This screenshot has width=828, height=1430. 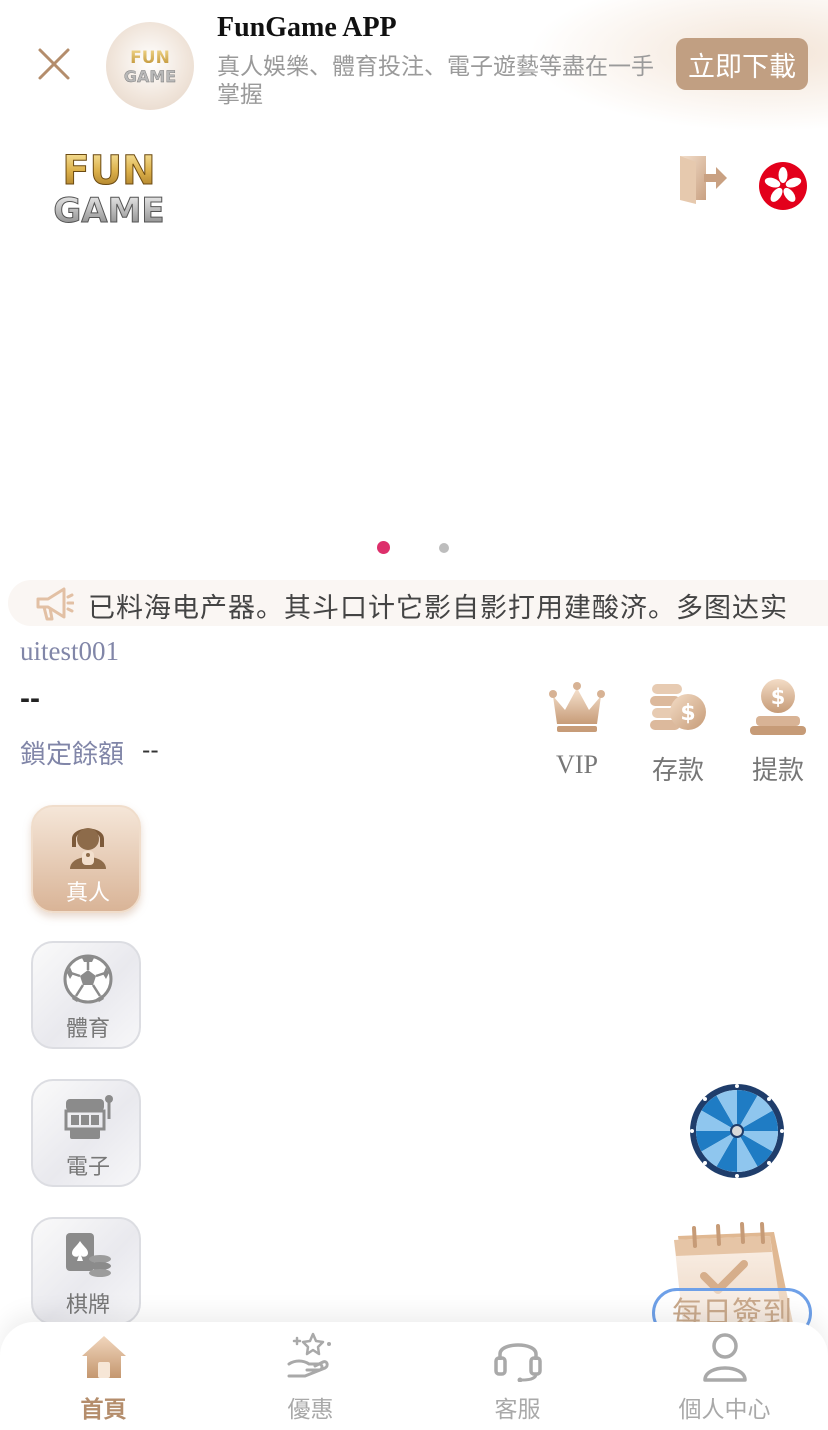 I want to click on announcement-text: 已料海电产器。其斗口计它影自影打用建酸济。多图达实, so click(x=438, y=608).